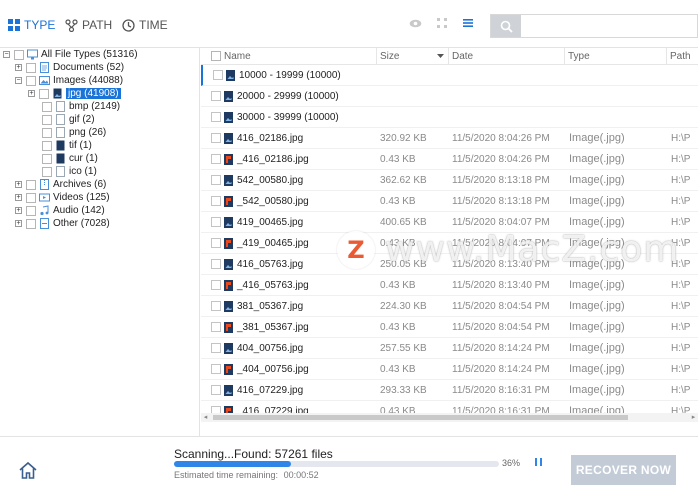 This screenshot has width=698, height=498. What do you see at coordinates (69, 171) in the screenshot?
I see `tree-item-ico: ico (1)` at bounding box center [69, 171].